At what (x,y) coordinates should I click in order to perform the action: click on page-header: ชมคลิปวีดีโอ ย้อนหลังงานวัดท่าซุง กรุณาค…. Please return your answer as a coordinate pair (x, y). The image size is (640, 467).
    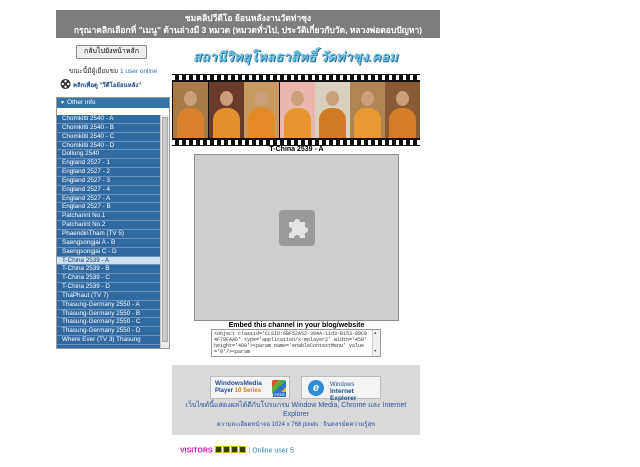
    Looking at the image, I should click on (248, 24).